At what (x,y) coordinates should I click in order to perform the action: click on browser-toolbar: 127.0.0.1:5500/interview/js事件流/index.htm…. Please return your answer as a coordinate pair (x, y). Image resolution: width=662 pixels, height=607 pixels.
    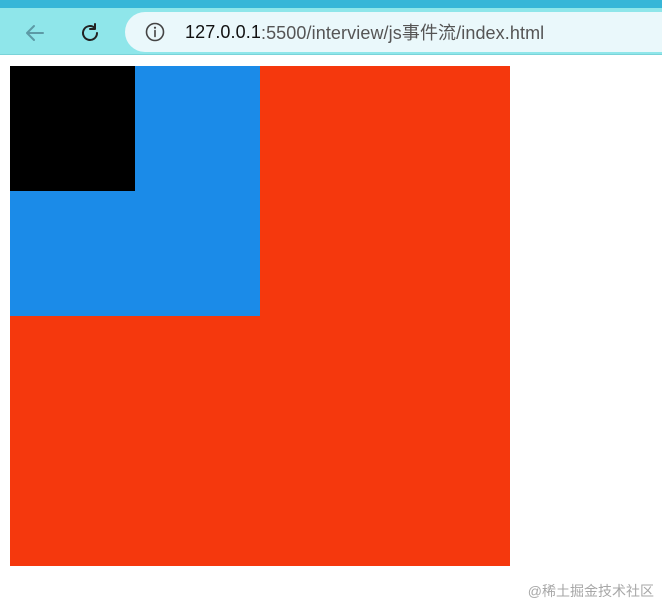
    Looking at the image, I should click on (331, 31).